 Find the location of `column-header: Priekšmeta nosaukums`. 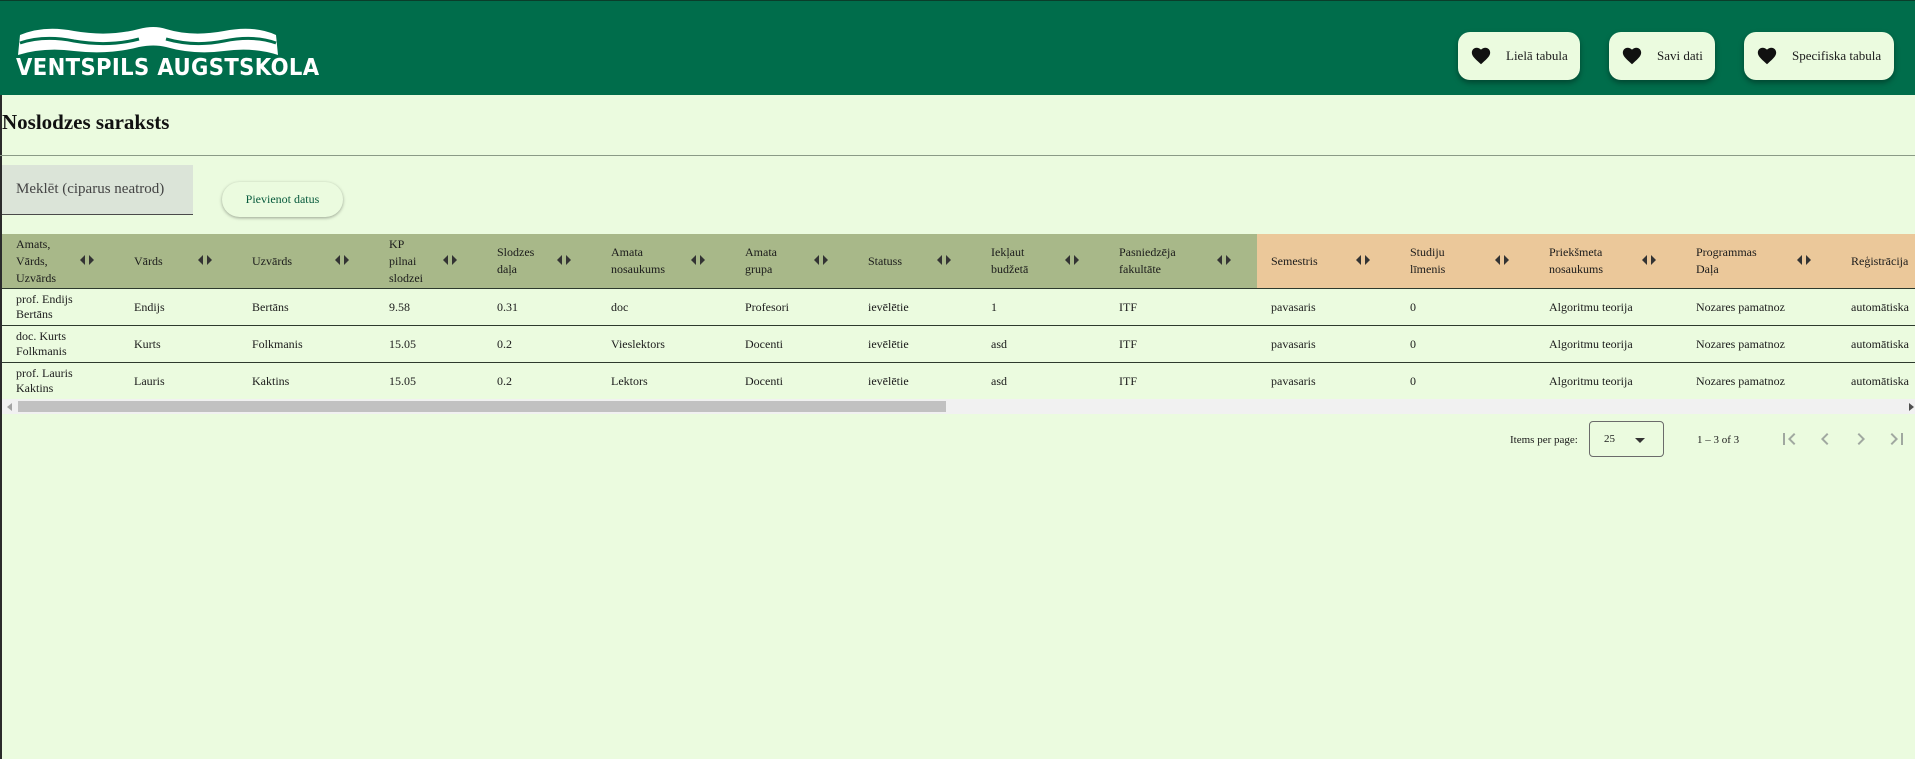

column-header: Priekšmeta nosaukums is located at coordinates (1608, 261).